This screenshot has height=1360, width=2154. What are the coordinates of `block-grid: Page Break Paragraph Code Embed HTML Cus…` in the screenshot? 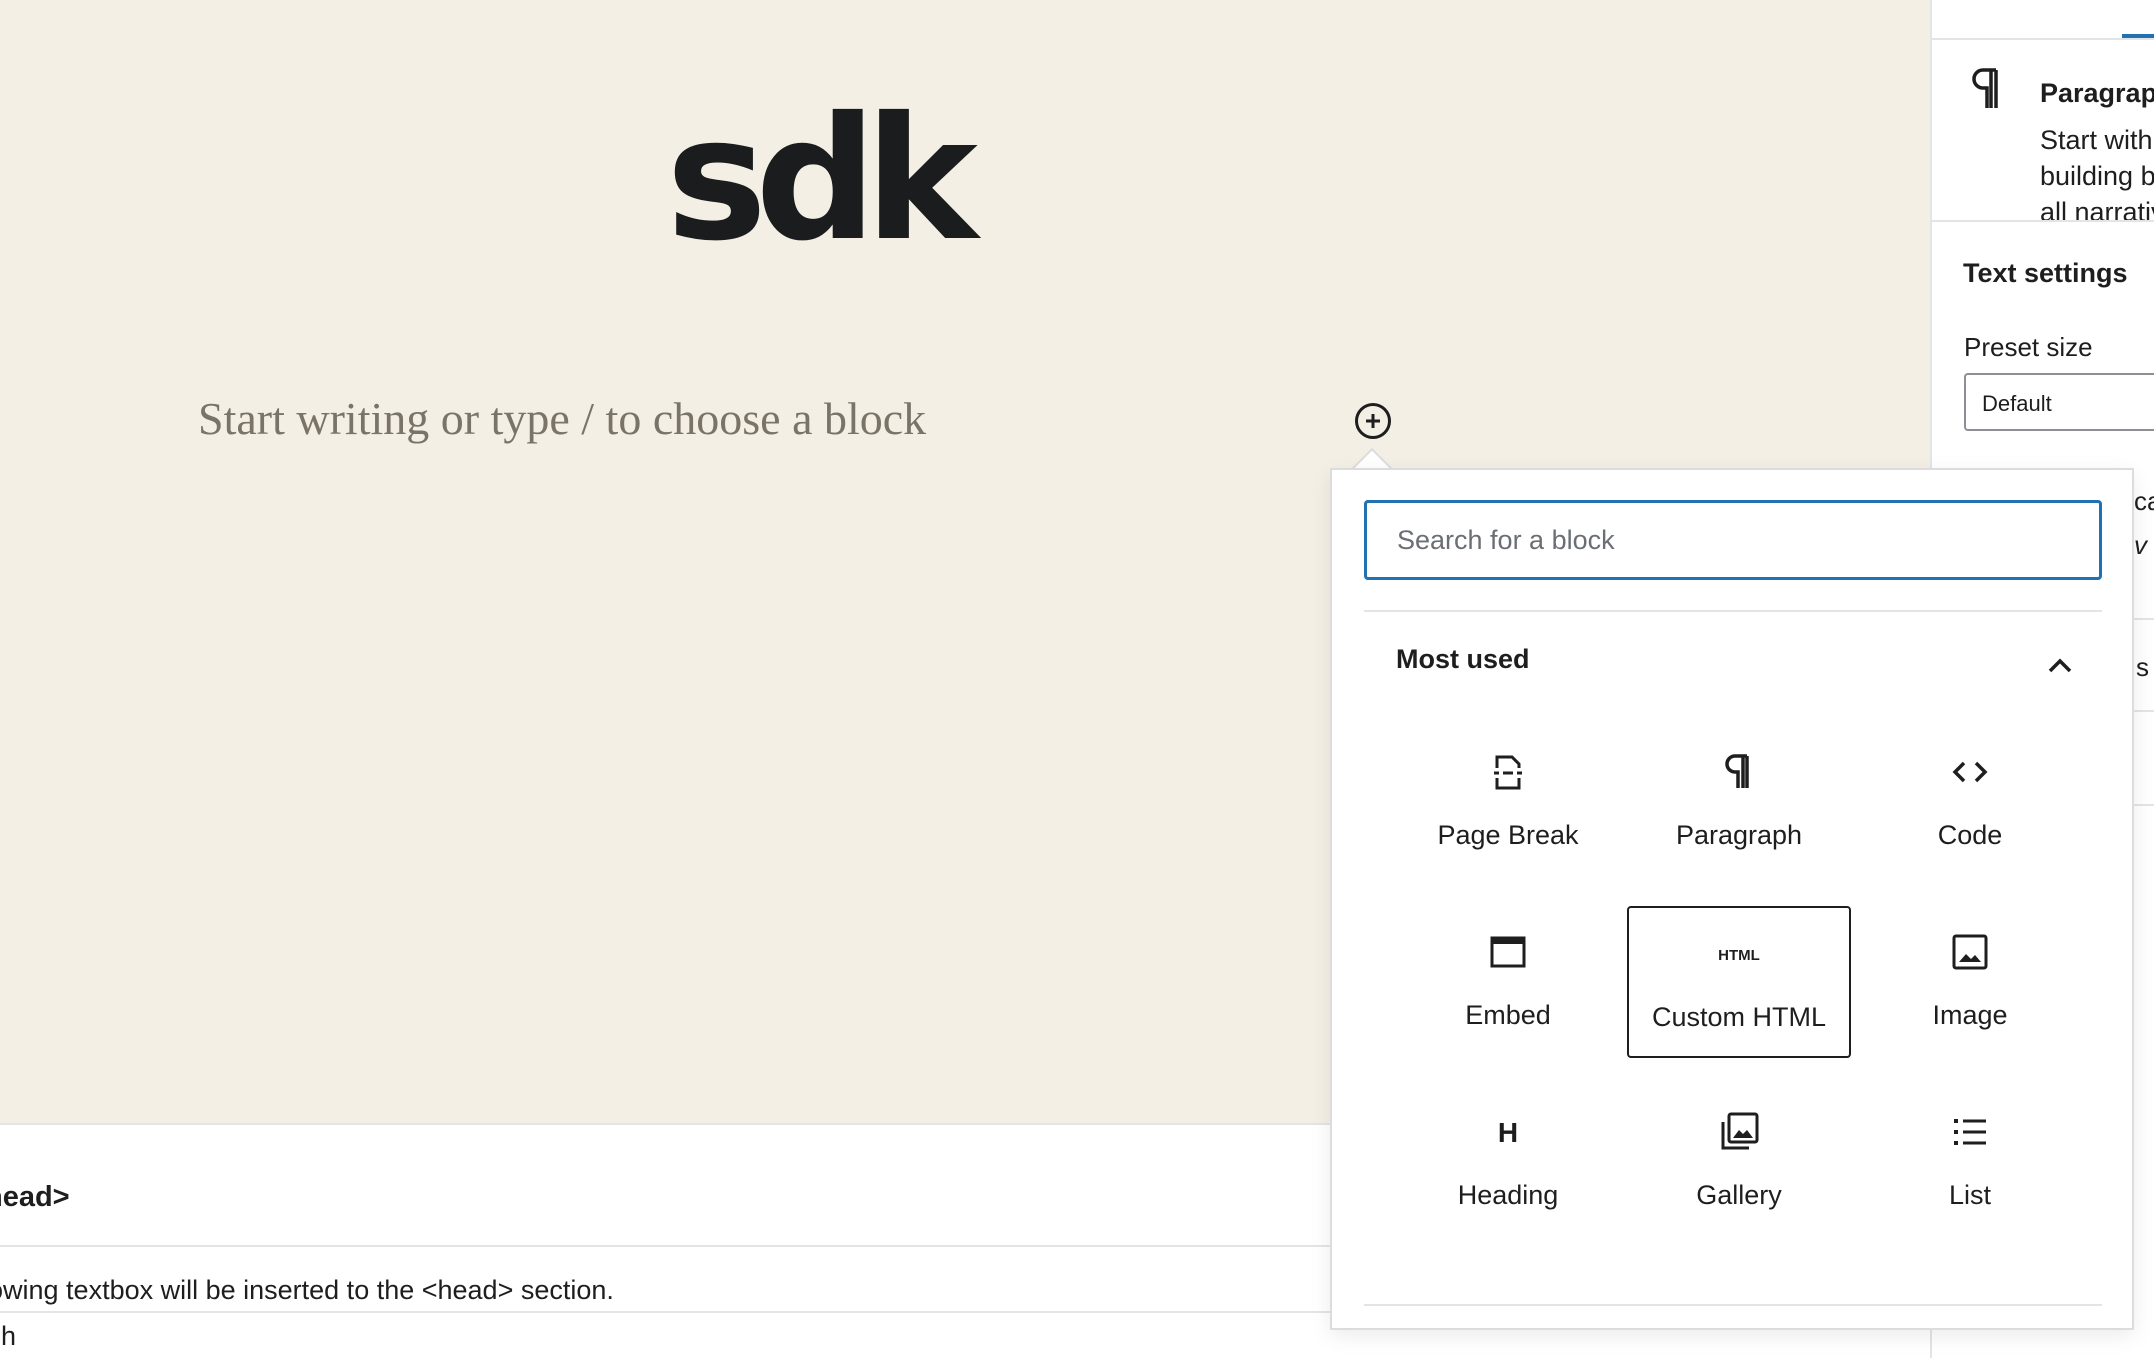 It's located at (1741, 996).